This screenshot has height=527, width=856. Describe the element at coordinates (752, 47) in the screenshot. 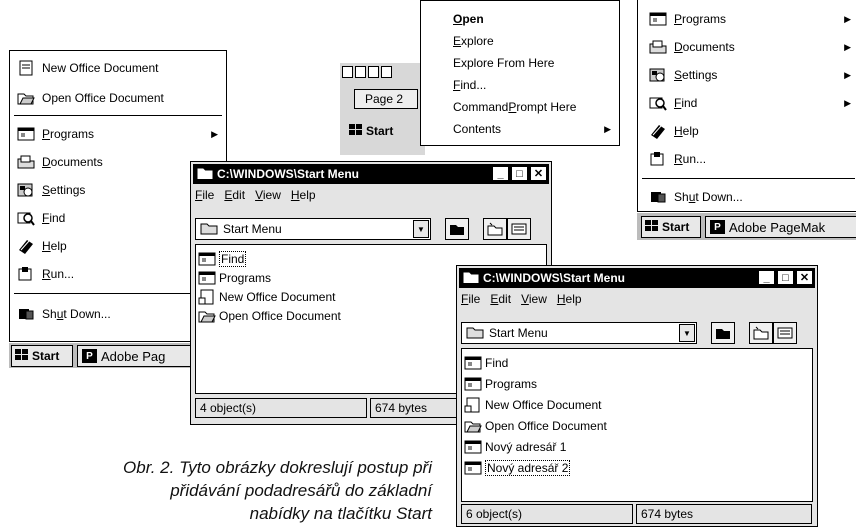

I see `menu-item-documents: Documents ▶` at that location.